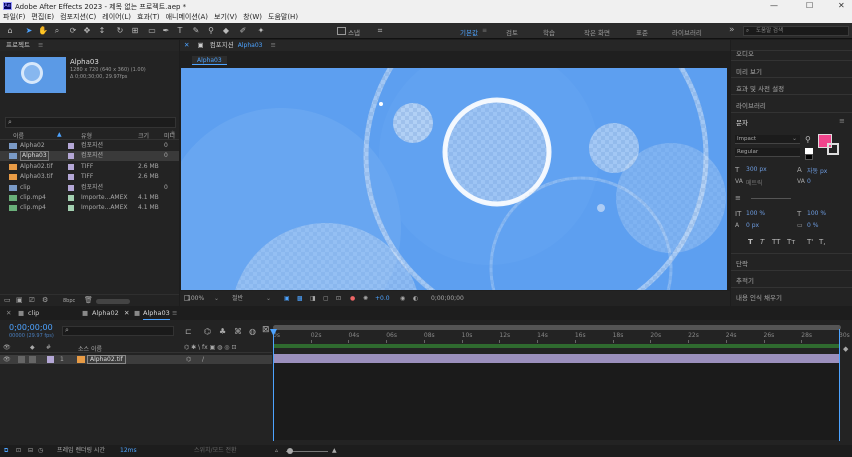 This screenshot has width=852, height=457. What do you see at coordinates (732, 30) in the screenshot?
I see `workspaces-overflow-icon: »` at bounding box center [732, 30].